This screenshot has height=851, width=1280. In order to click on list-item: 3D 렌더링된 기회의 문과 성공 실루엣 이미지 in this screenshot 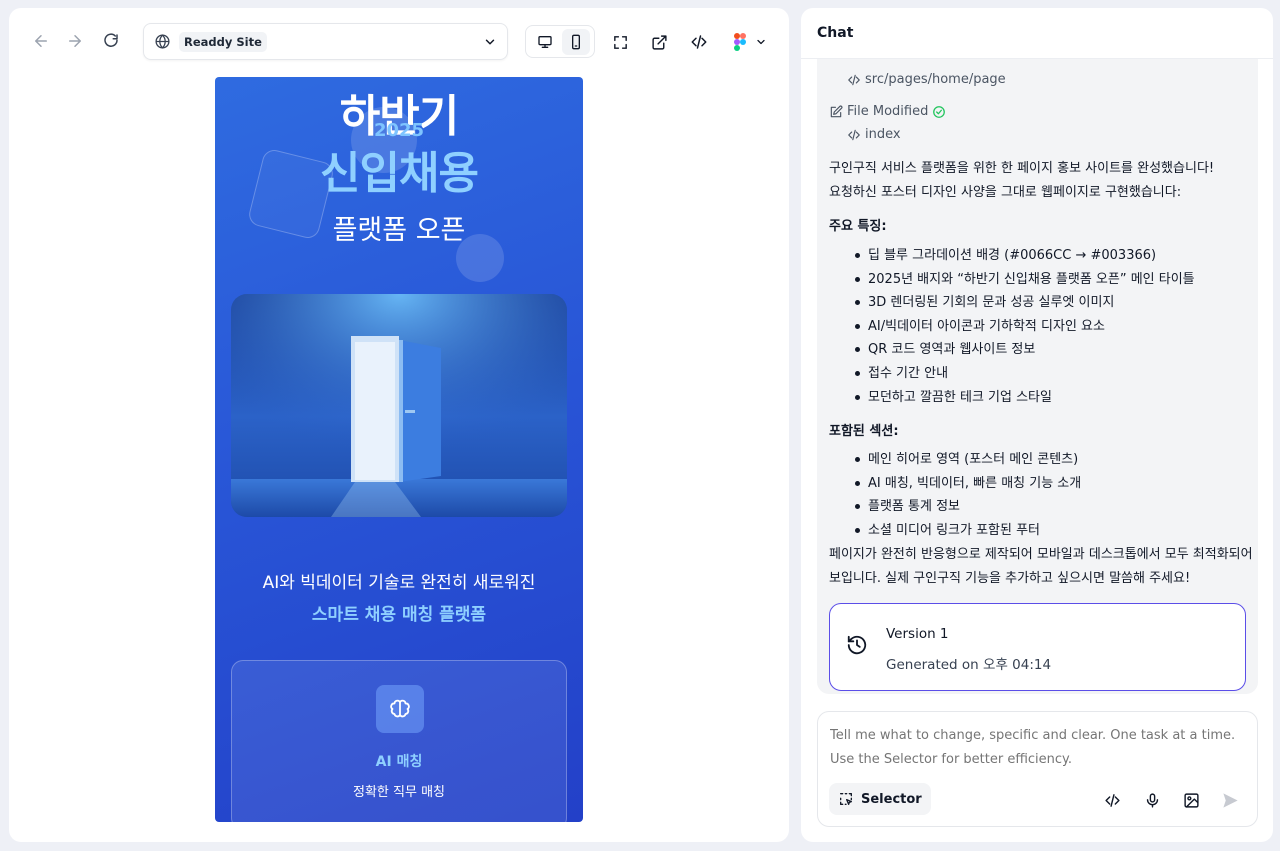, I will do `click(1025, 303)`.